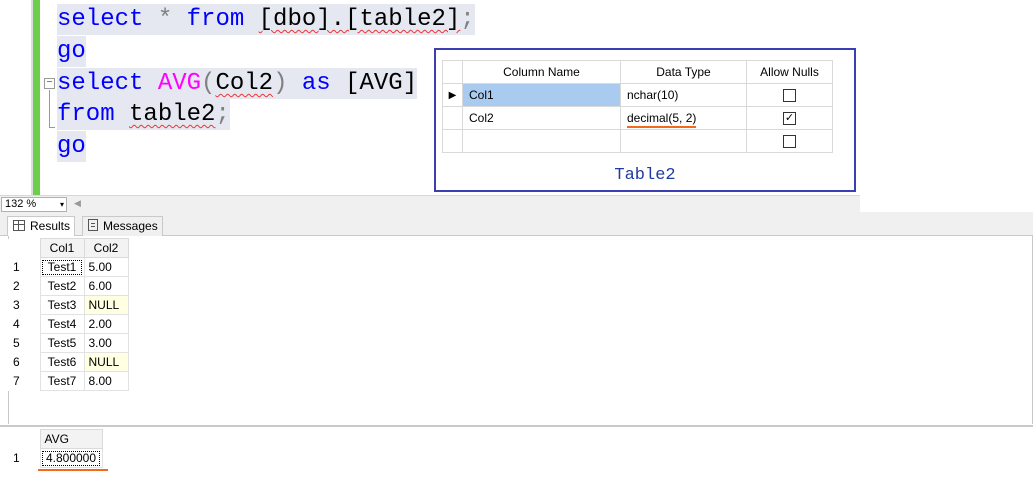 The image size is (1033, 477). I want to click on designer-row: Col2 decimal(5, 2) ✓, so click(637, 118).